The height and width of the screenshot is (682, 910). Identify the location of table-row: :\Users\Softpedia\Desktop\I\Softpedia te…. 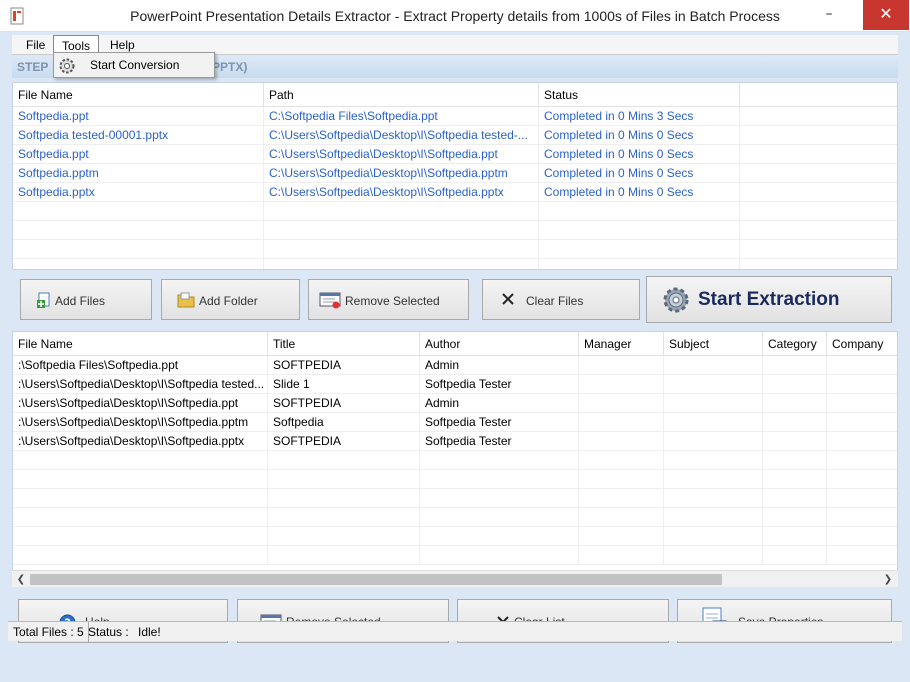
(455, 384).